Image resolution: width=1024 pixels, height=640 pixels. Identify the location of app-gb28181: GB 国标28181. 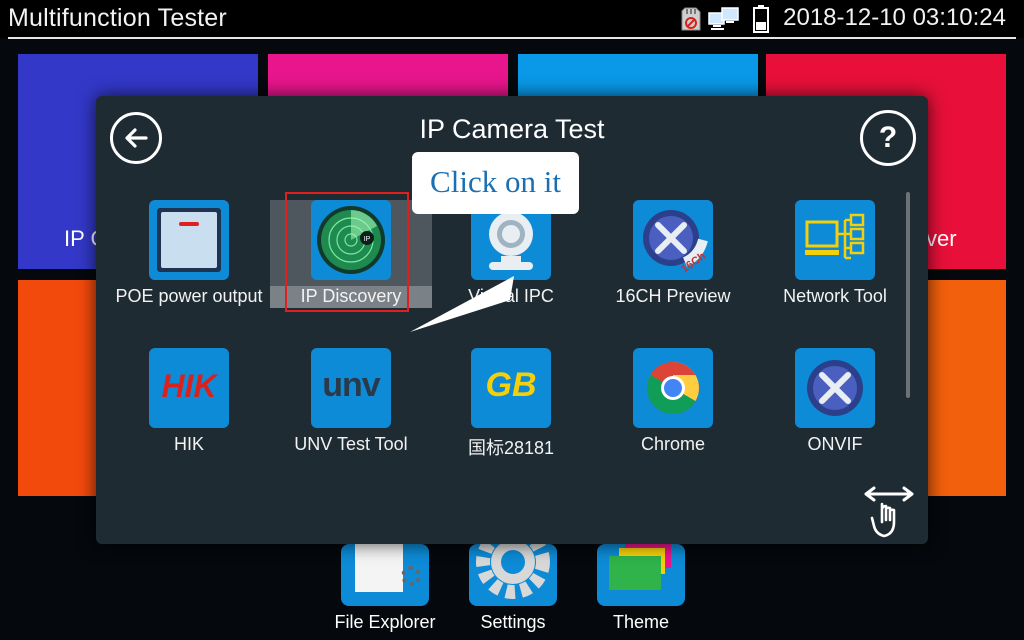
(511, 404).